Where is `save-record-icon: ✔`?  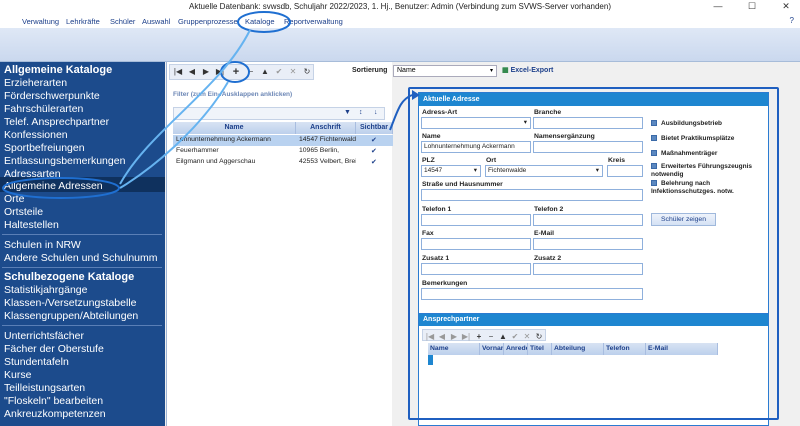 save-record-icon: ✔ is located at coordinates (279, 72).